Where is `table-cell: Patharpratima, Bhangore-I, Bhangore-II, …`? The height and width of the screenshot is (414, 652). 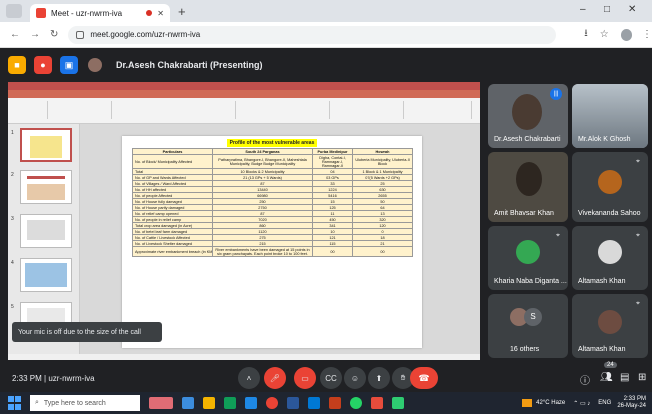 table-cell: Patharpratima, Bhangore-I, Bhangore-II, … is located at coordinates (262, 161).